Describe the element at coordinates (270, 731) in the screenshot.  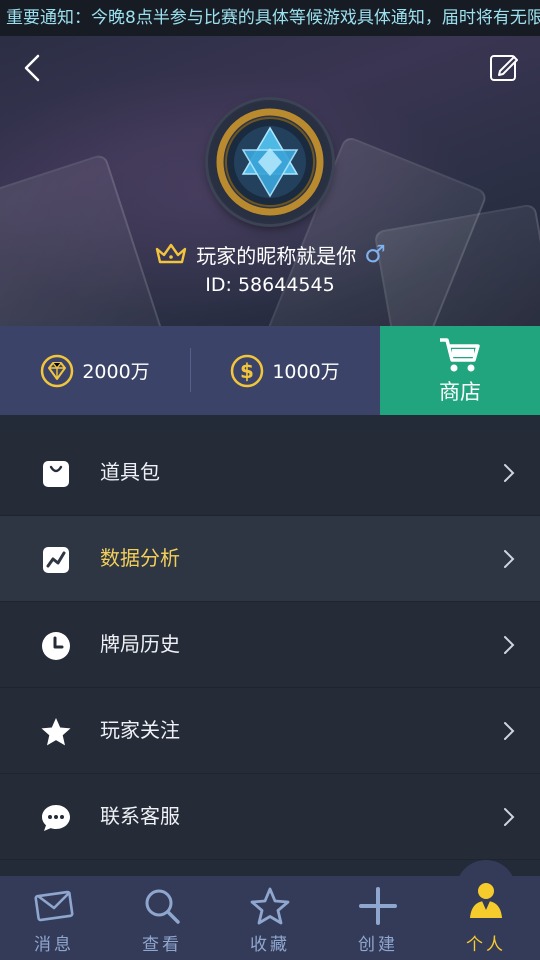
I see `menu-item-followed-players: 玩家关注` at that location.